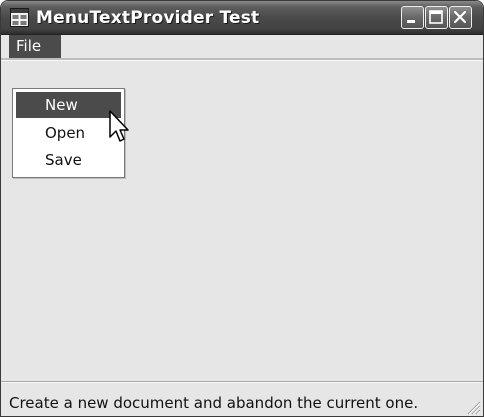  I want to click on size-grip-icon, so click(473, 407).